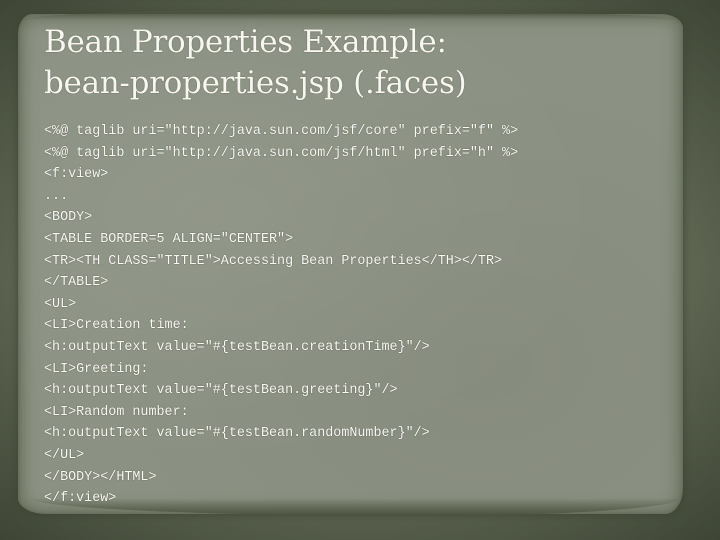  I want to click on code-line: </f:view>, so click(80, 499).